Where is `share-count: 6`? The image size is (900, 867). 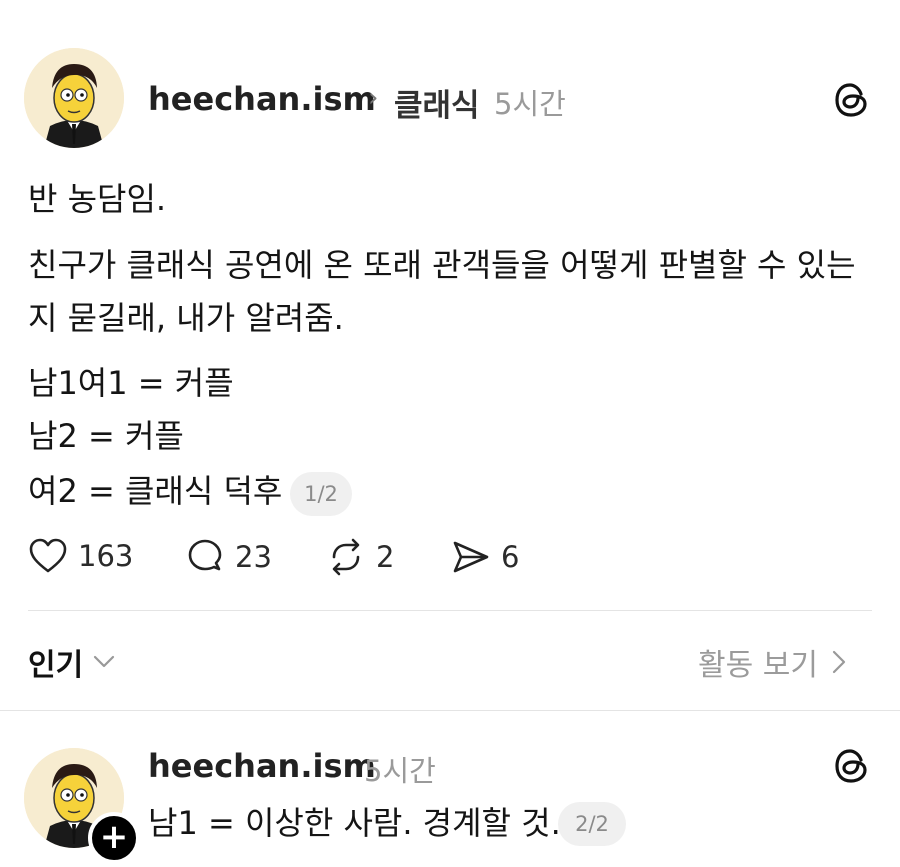 share-count: 6 is located at coordinates (510, 557).